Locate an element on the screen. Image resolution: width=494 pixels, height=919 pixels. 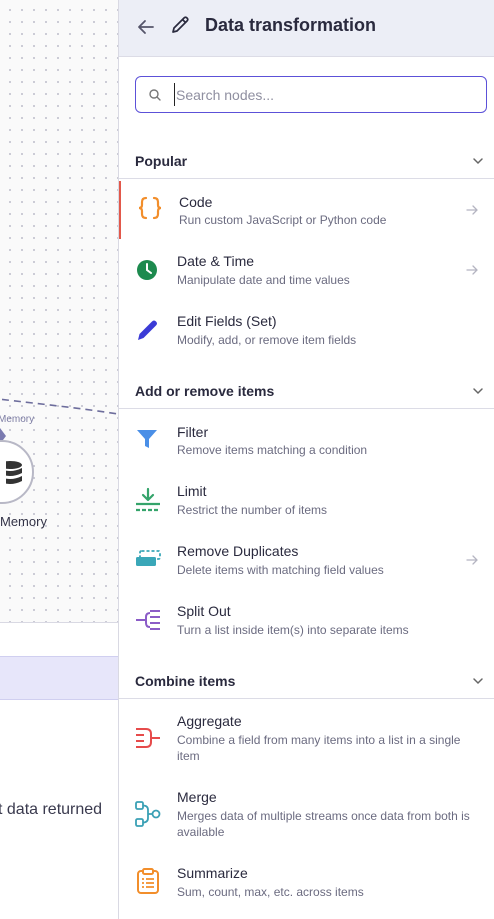
remove-duplicates-icon is located at coordinates (148, 558).